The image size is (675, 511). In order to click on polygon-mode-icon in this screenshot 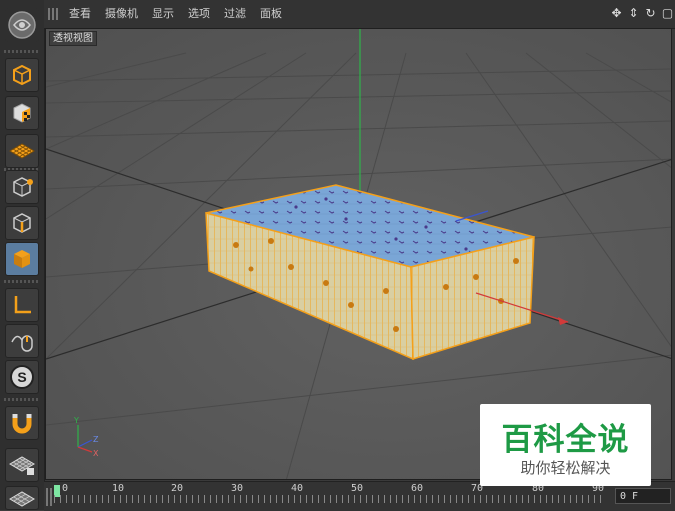, I will do `click(22, 259)`.